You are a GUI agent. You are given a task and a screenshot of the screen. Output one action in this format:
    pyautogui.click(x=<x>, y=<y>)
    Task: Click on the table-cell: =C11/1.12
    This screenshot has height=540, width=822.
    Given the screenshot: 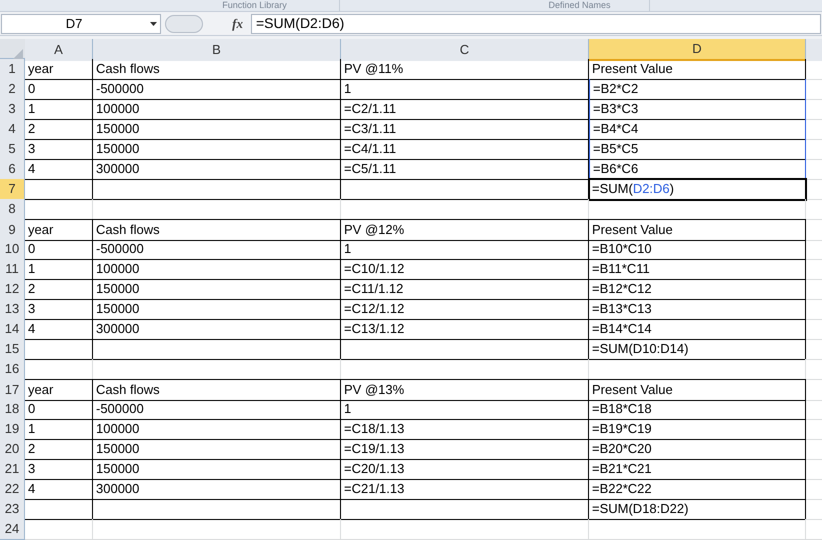 What is the action you would take?
    pyautogui.click(x=465, y=289)
    